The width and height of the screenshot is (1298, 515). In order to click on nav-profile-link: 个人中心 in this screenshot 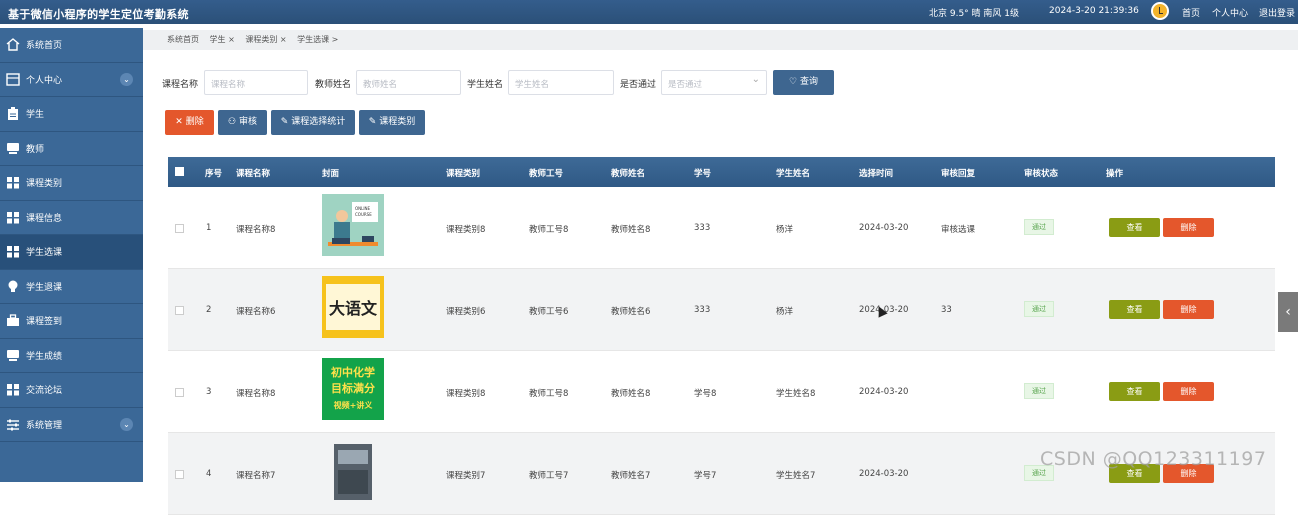, I will do `click(1230, 12)`.